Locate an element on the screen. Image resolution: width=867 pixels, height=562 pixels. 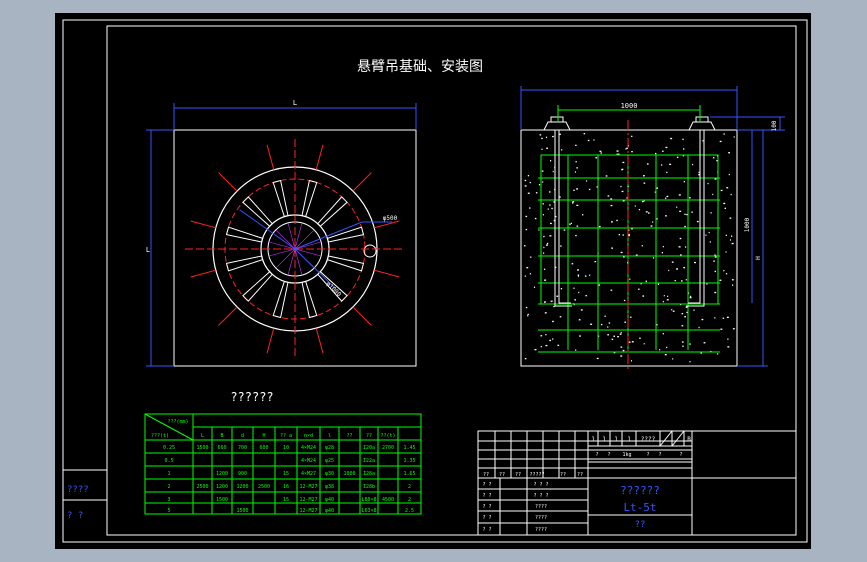
table-cell: I20a is located at coordinates (369, 448).